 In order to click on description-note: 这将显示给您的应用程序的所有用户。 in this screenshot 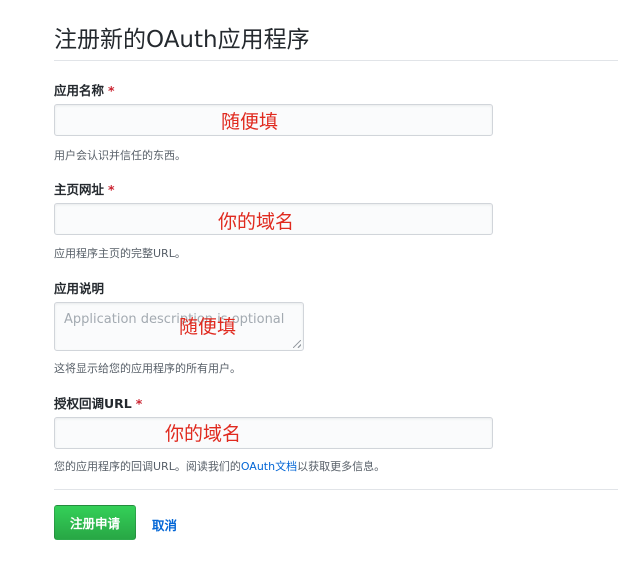, I will do `click(147, 368)`.